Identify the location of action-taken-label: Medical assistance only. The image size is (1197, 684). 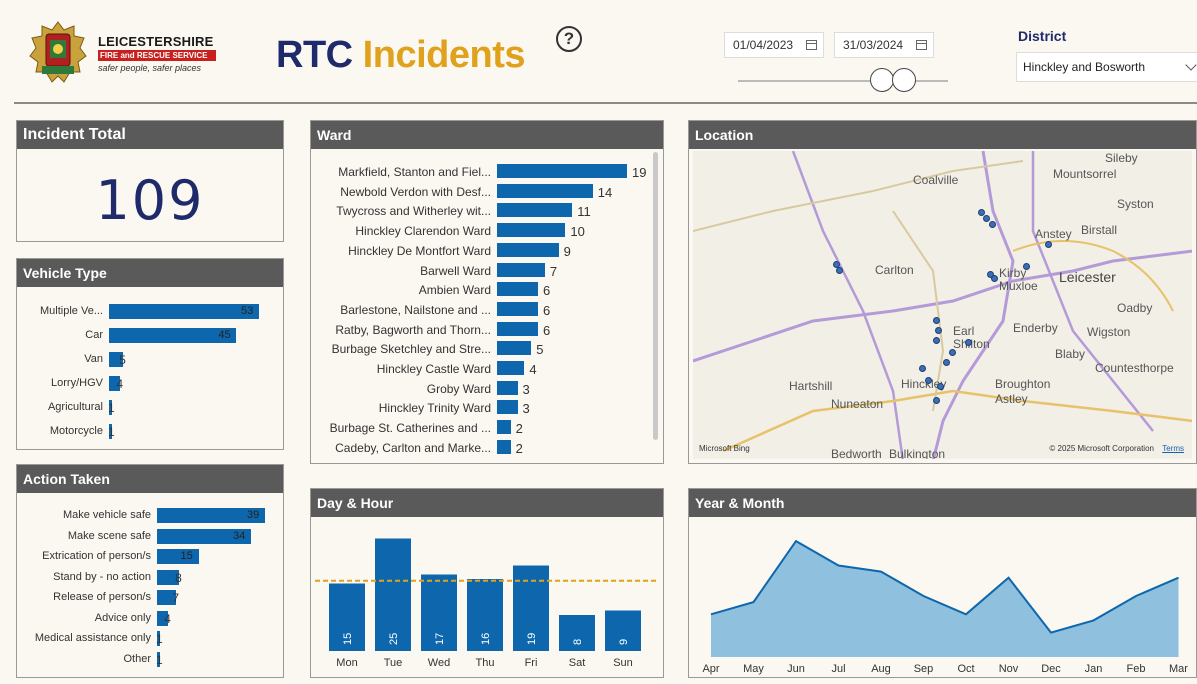
(92, 638).